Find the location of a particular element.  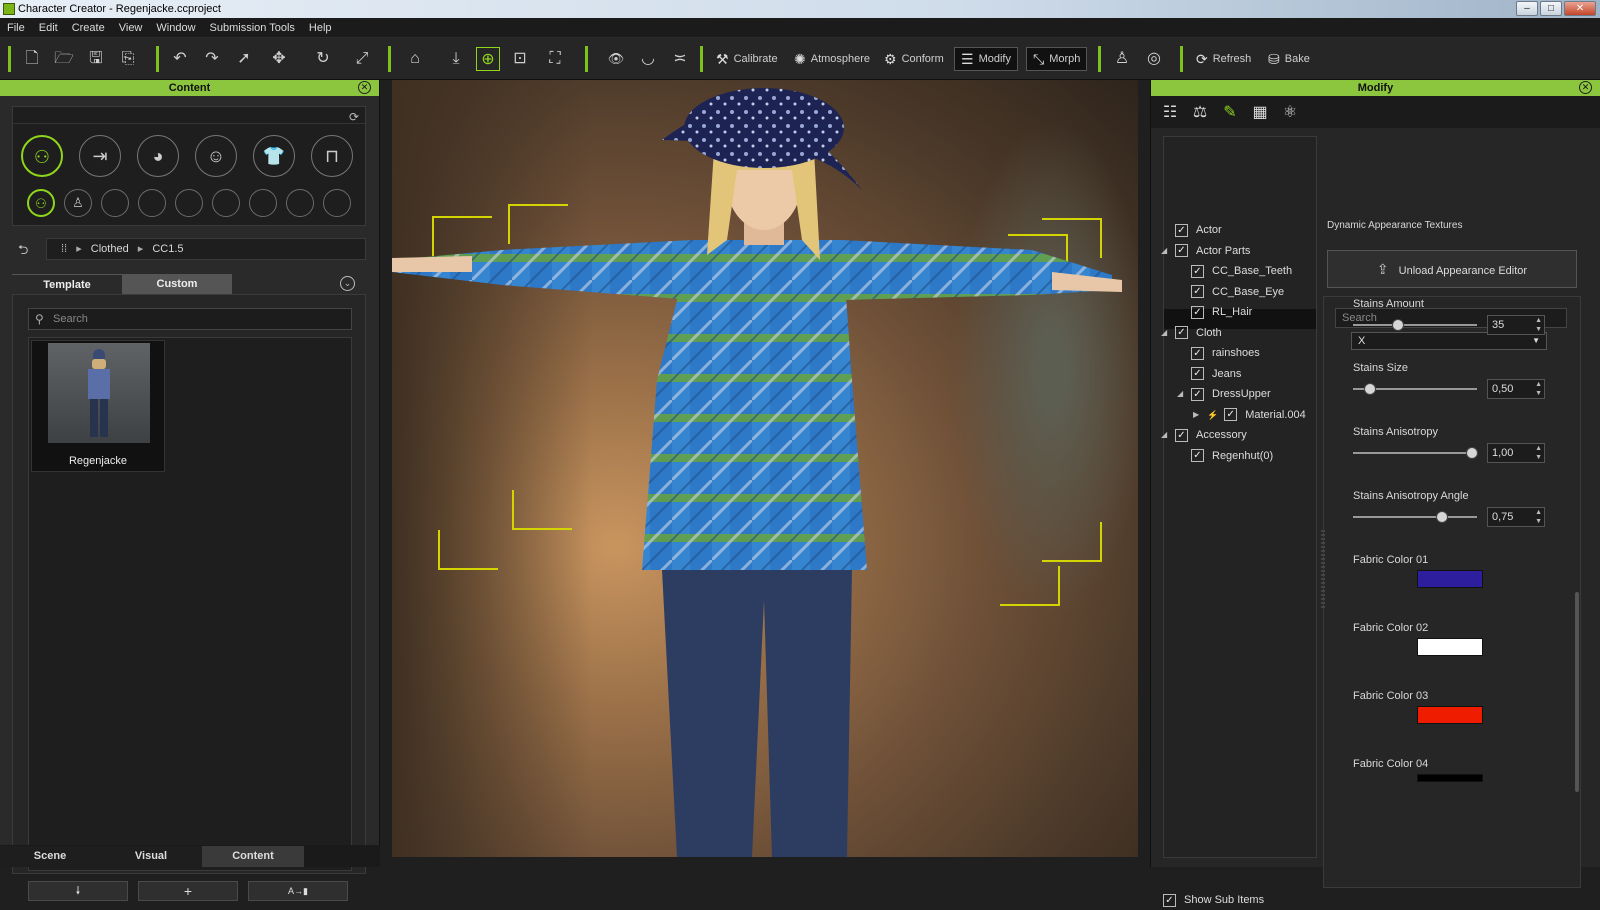

attributes-icon: ⚖ is located at coordinates (1200, 113).